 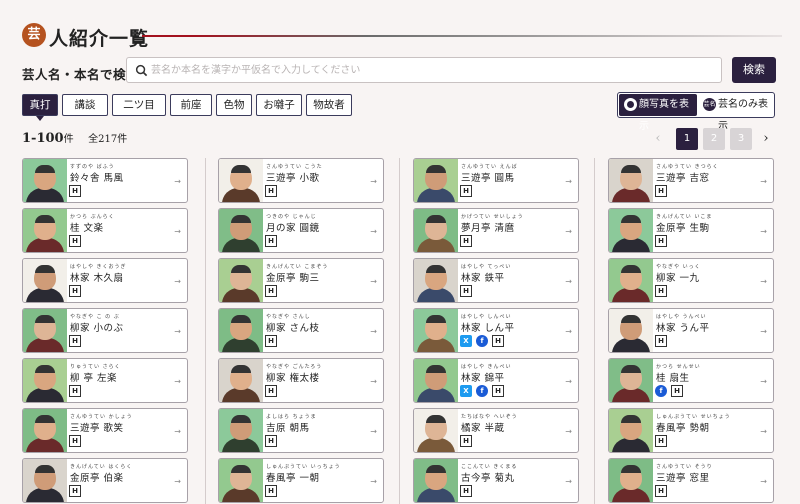 I want to click on tab-2: 二ツ目, so click(x=139, y=105).